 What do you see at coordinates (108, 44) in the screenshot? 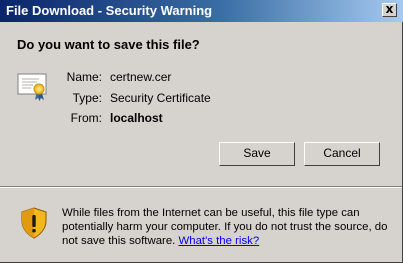
I see `dialog-question: Do you want to save this file?` at bounding box center [108, 44].